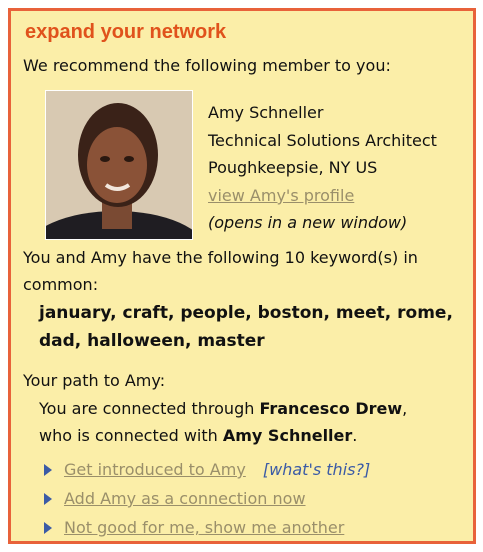  I want to click on member-name: Amy Schneller, so click(266, 112).